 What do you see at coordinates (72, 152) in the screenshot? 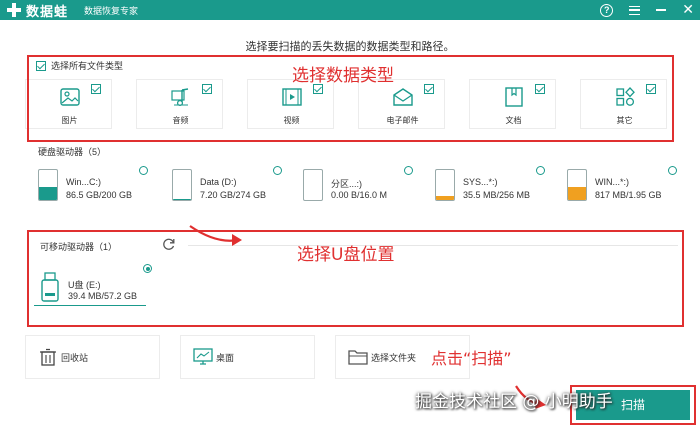
I see `hard-drives-title: 硬盘驱动器（5）` at bounding box center [72, 152].